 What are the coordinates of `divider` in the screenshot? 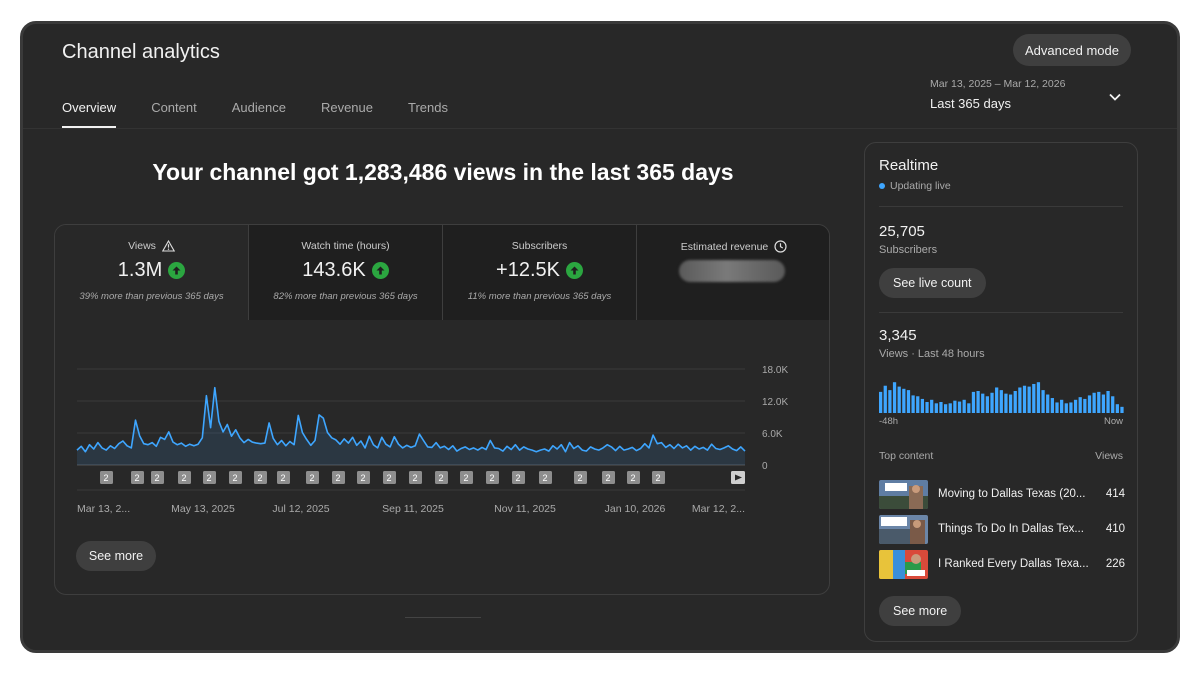 It's located at (1001, 206).